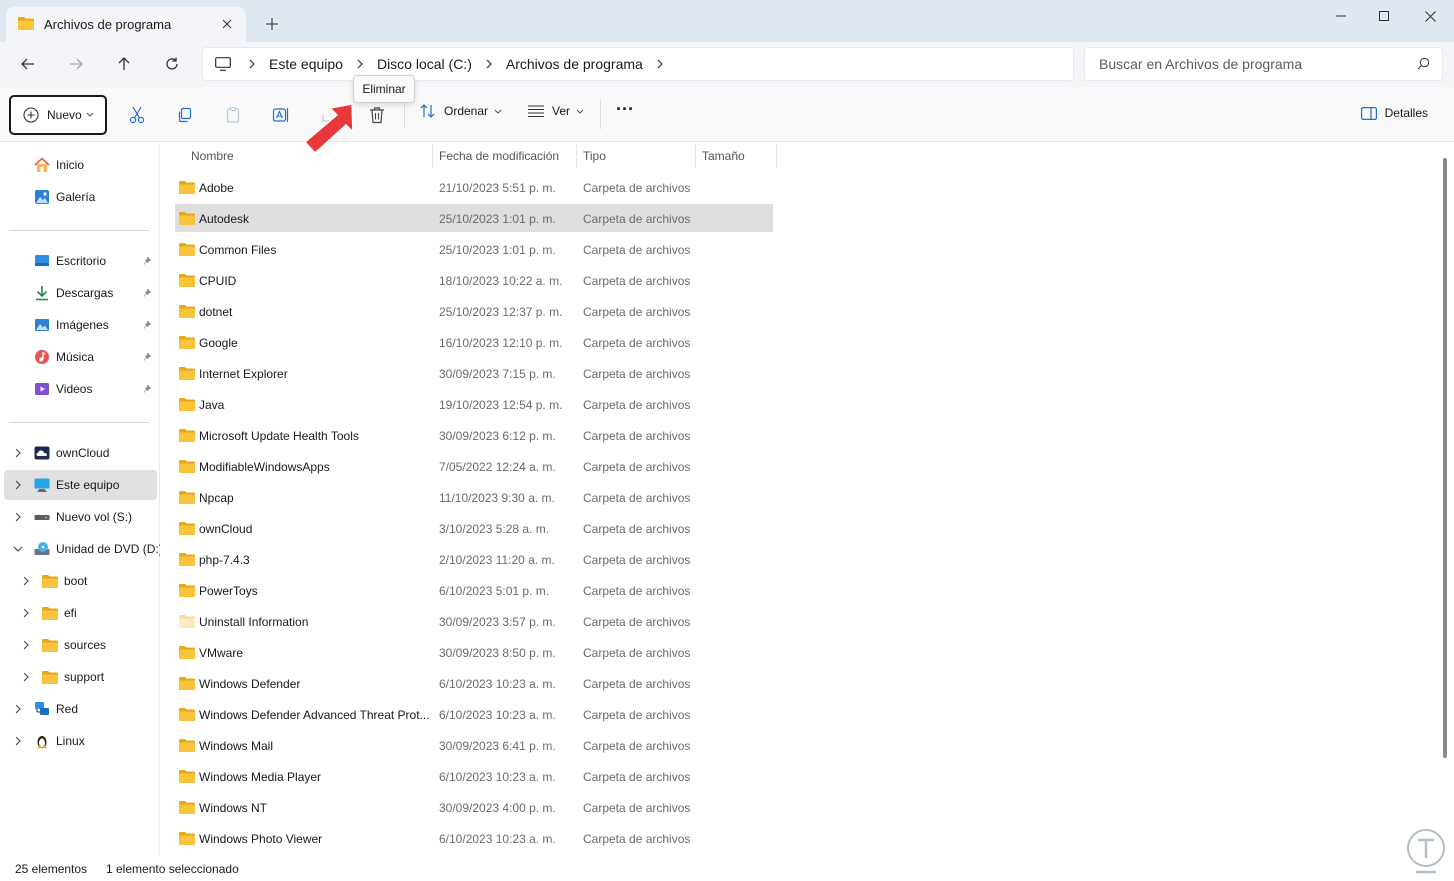 This screenshot has width=1454, height=881. Describe the element at coordinates (223, 64) in the screenshot. I see `computer-icon` at that location.